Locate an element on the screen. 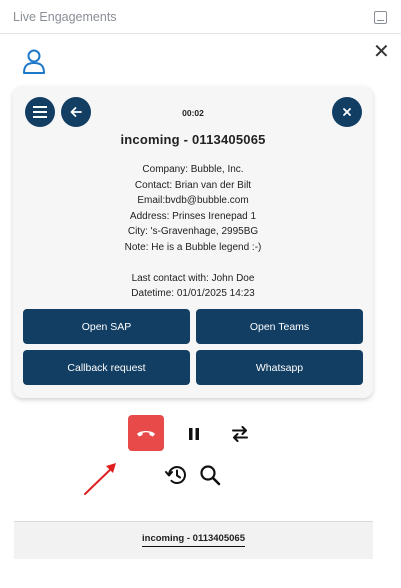 The width and height of the screenshot is (401, 588). pause-button is located at coordinates (194, 434).